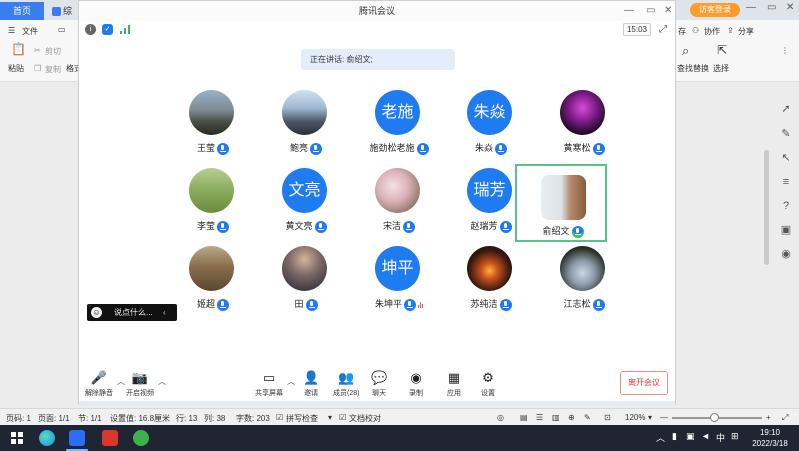  I want to click on taskbar-clock: 19:10 2022/3/18, so click(770, 438).